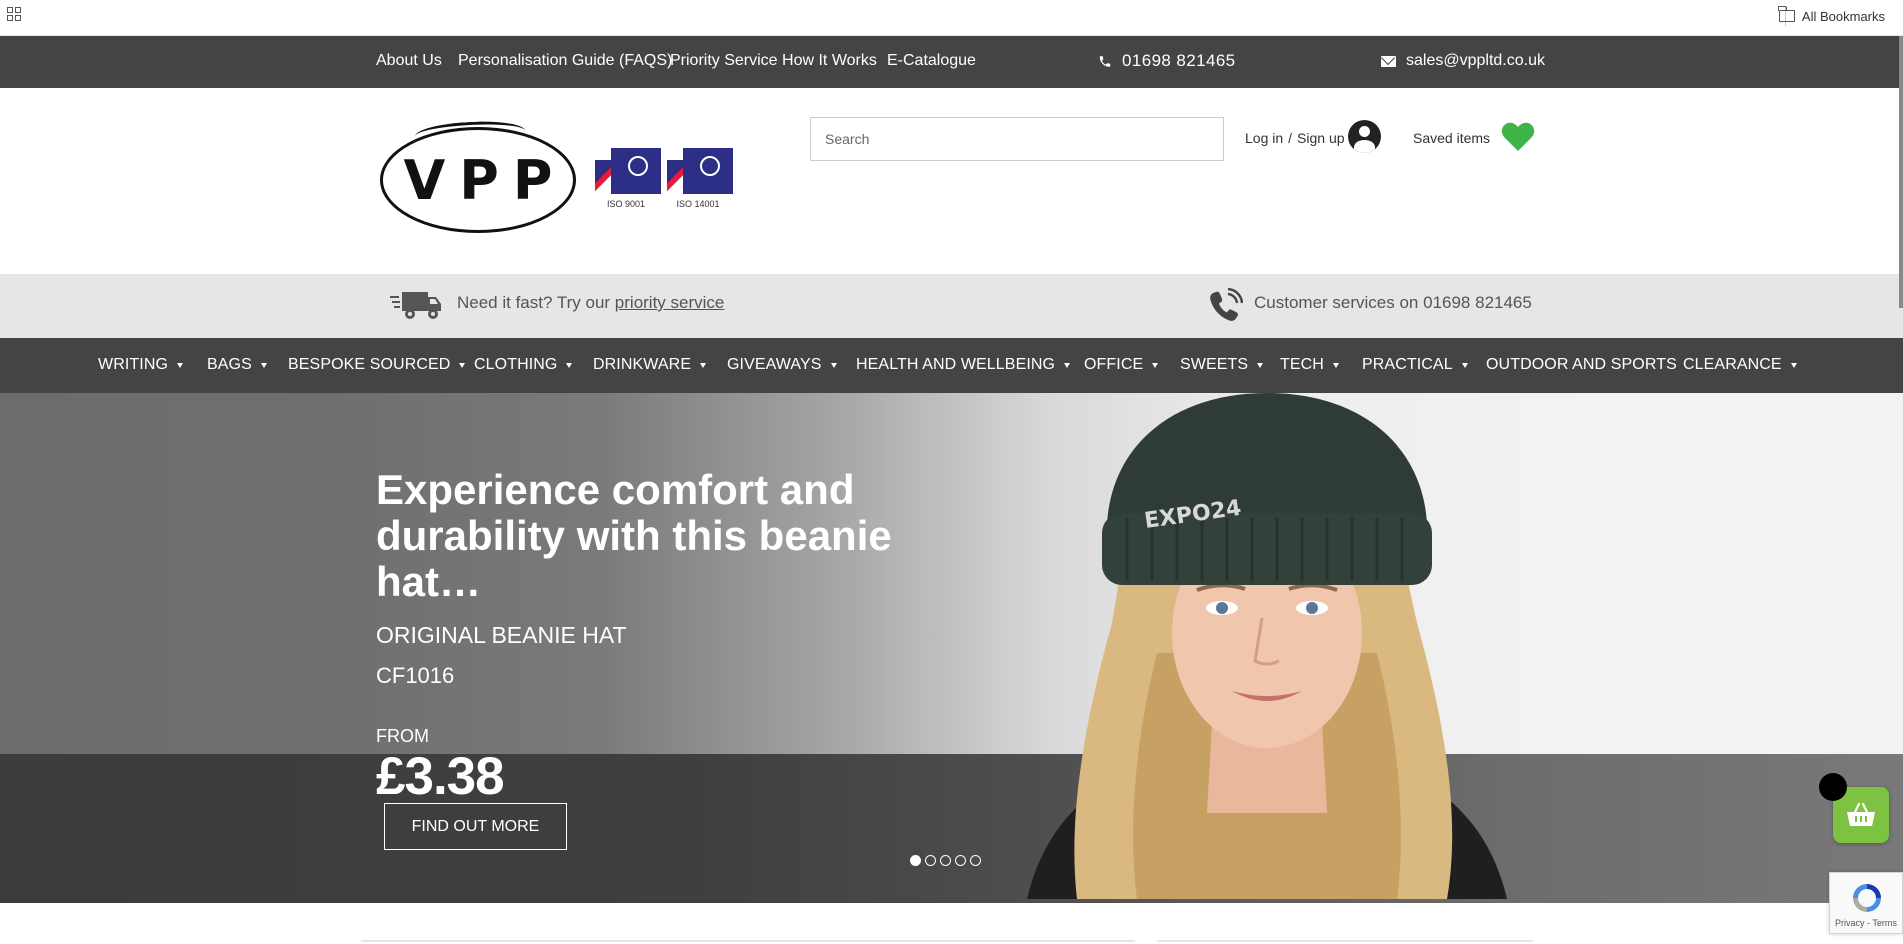 This screenshot has height=944, width=1903. What do you see at coordinates (1843, 16) in the screenshot?
I see `all-bookmarks-label: All Bookmarks` at bounding box center [1843, 16].